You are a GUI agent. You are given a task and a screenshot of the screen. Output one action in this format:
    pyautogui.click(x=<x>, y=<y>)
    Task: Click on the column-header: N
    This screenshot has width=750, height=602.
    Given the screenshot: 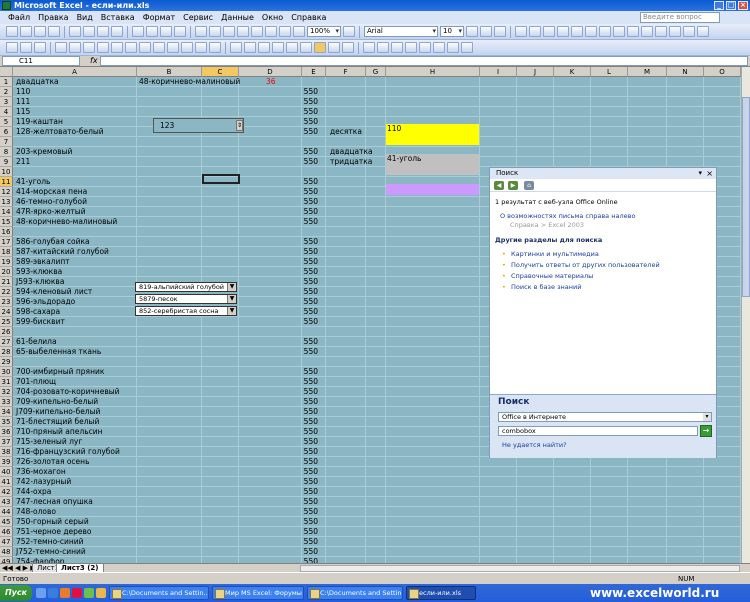 What is the action you would take?
    pyautogui.click(x=685, y=72)
    